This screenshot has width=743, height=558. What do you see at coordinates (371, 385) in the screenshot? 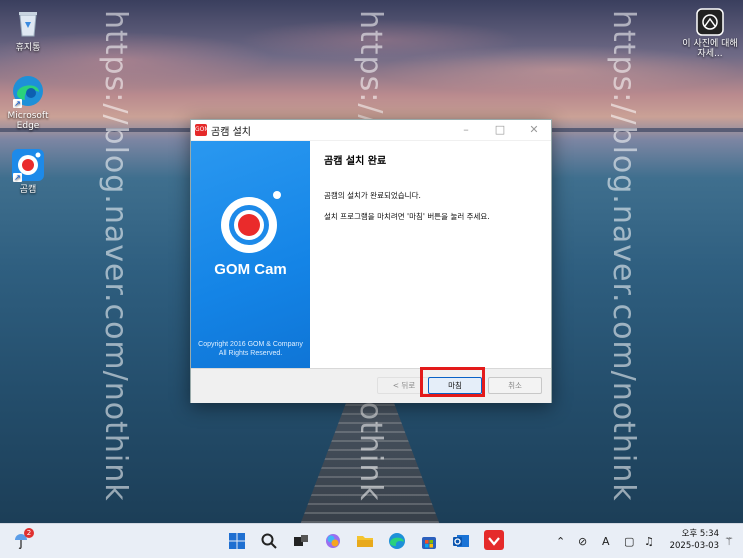
I see `button-bar: < 뒤로 마침 취소` at bounding box center [371, 385].